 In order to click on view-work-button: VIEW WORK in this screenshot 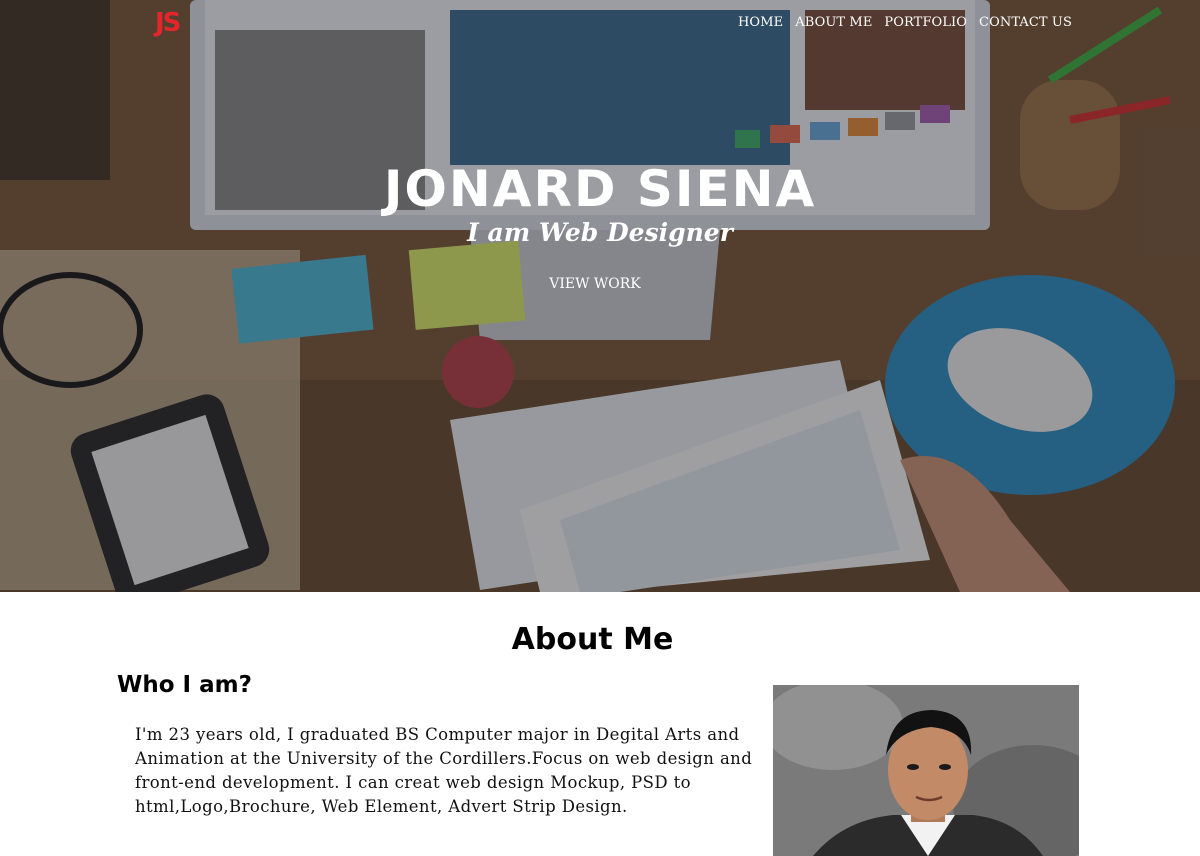, I will do `click(595, 284)`.